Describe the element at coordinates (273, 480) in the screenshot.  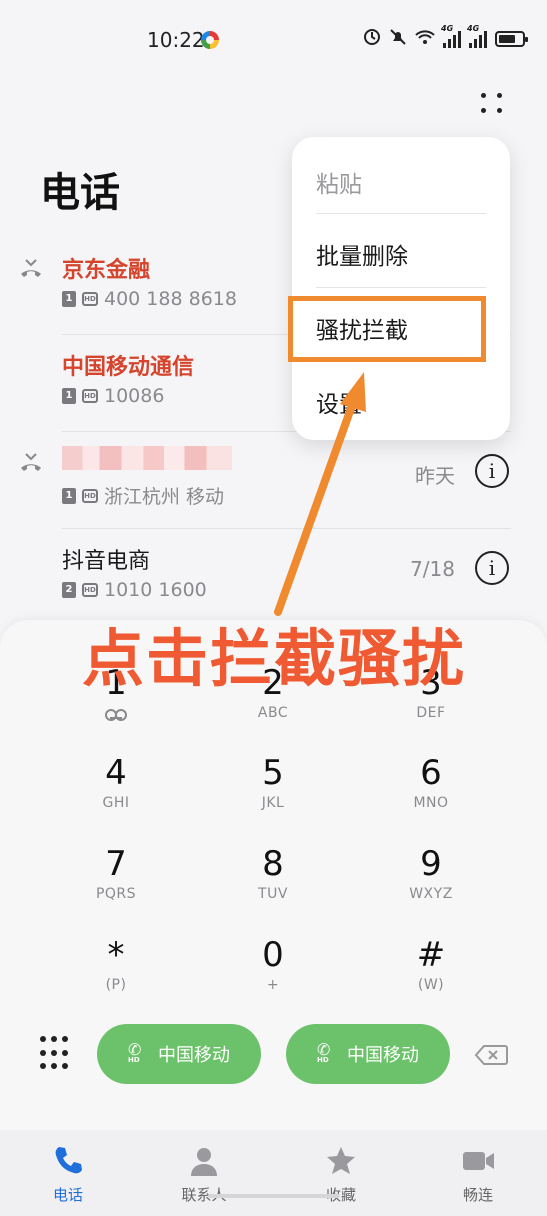
I see `call-log-row: 1 HD 浙江杭州 移动 昨天 i` at that location.